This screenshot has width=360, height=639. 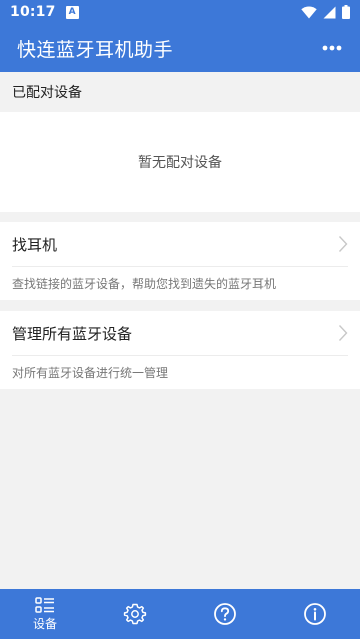 I want to click on more-vert-icon, so click(x=332, y=48).